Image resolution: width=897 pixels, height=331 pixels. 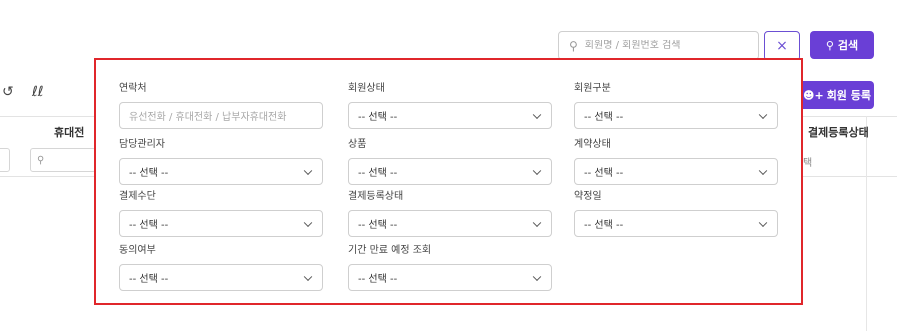 What do you see at coordinates (450, 223) in the screenshot?
I see `payment-registration-status-select: -- 선택 --` at bounding box center [450, 223].